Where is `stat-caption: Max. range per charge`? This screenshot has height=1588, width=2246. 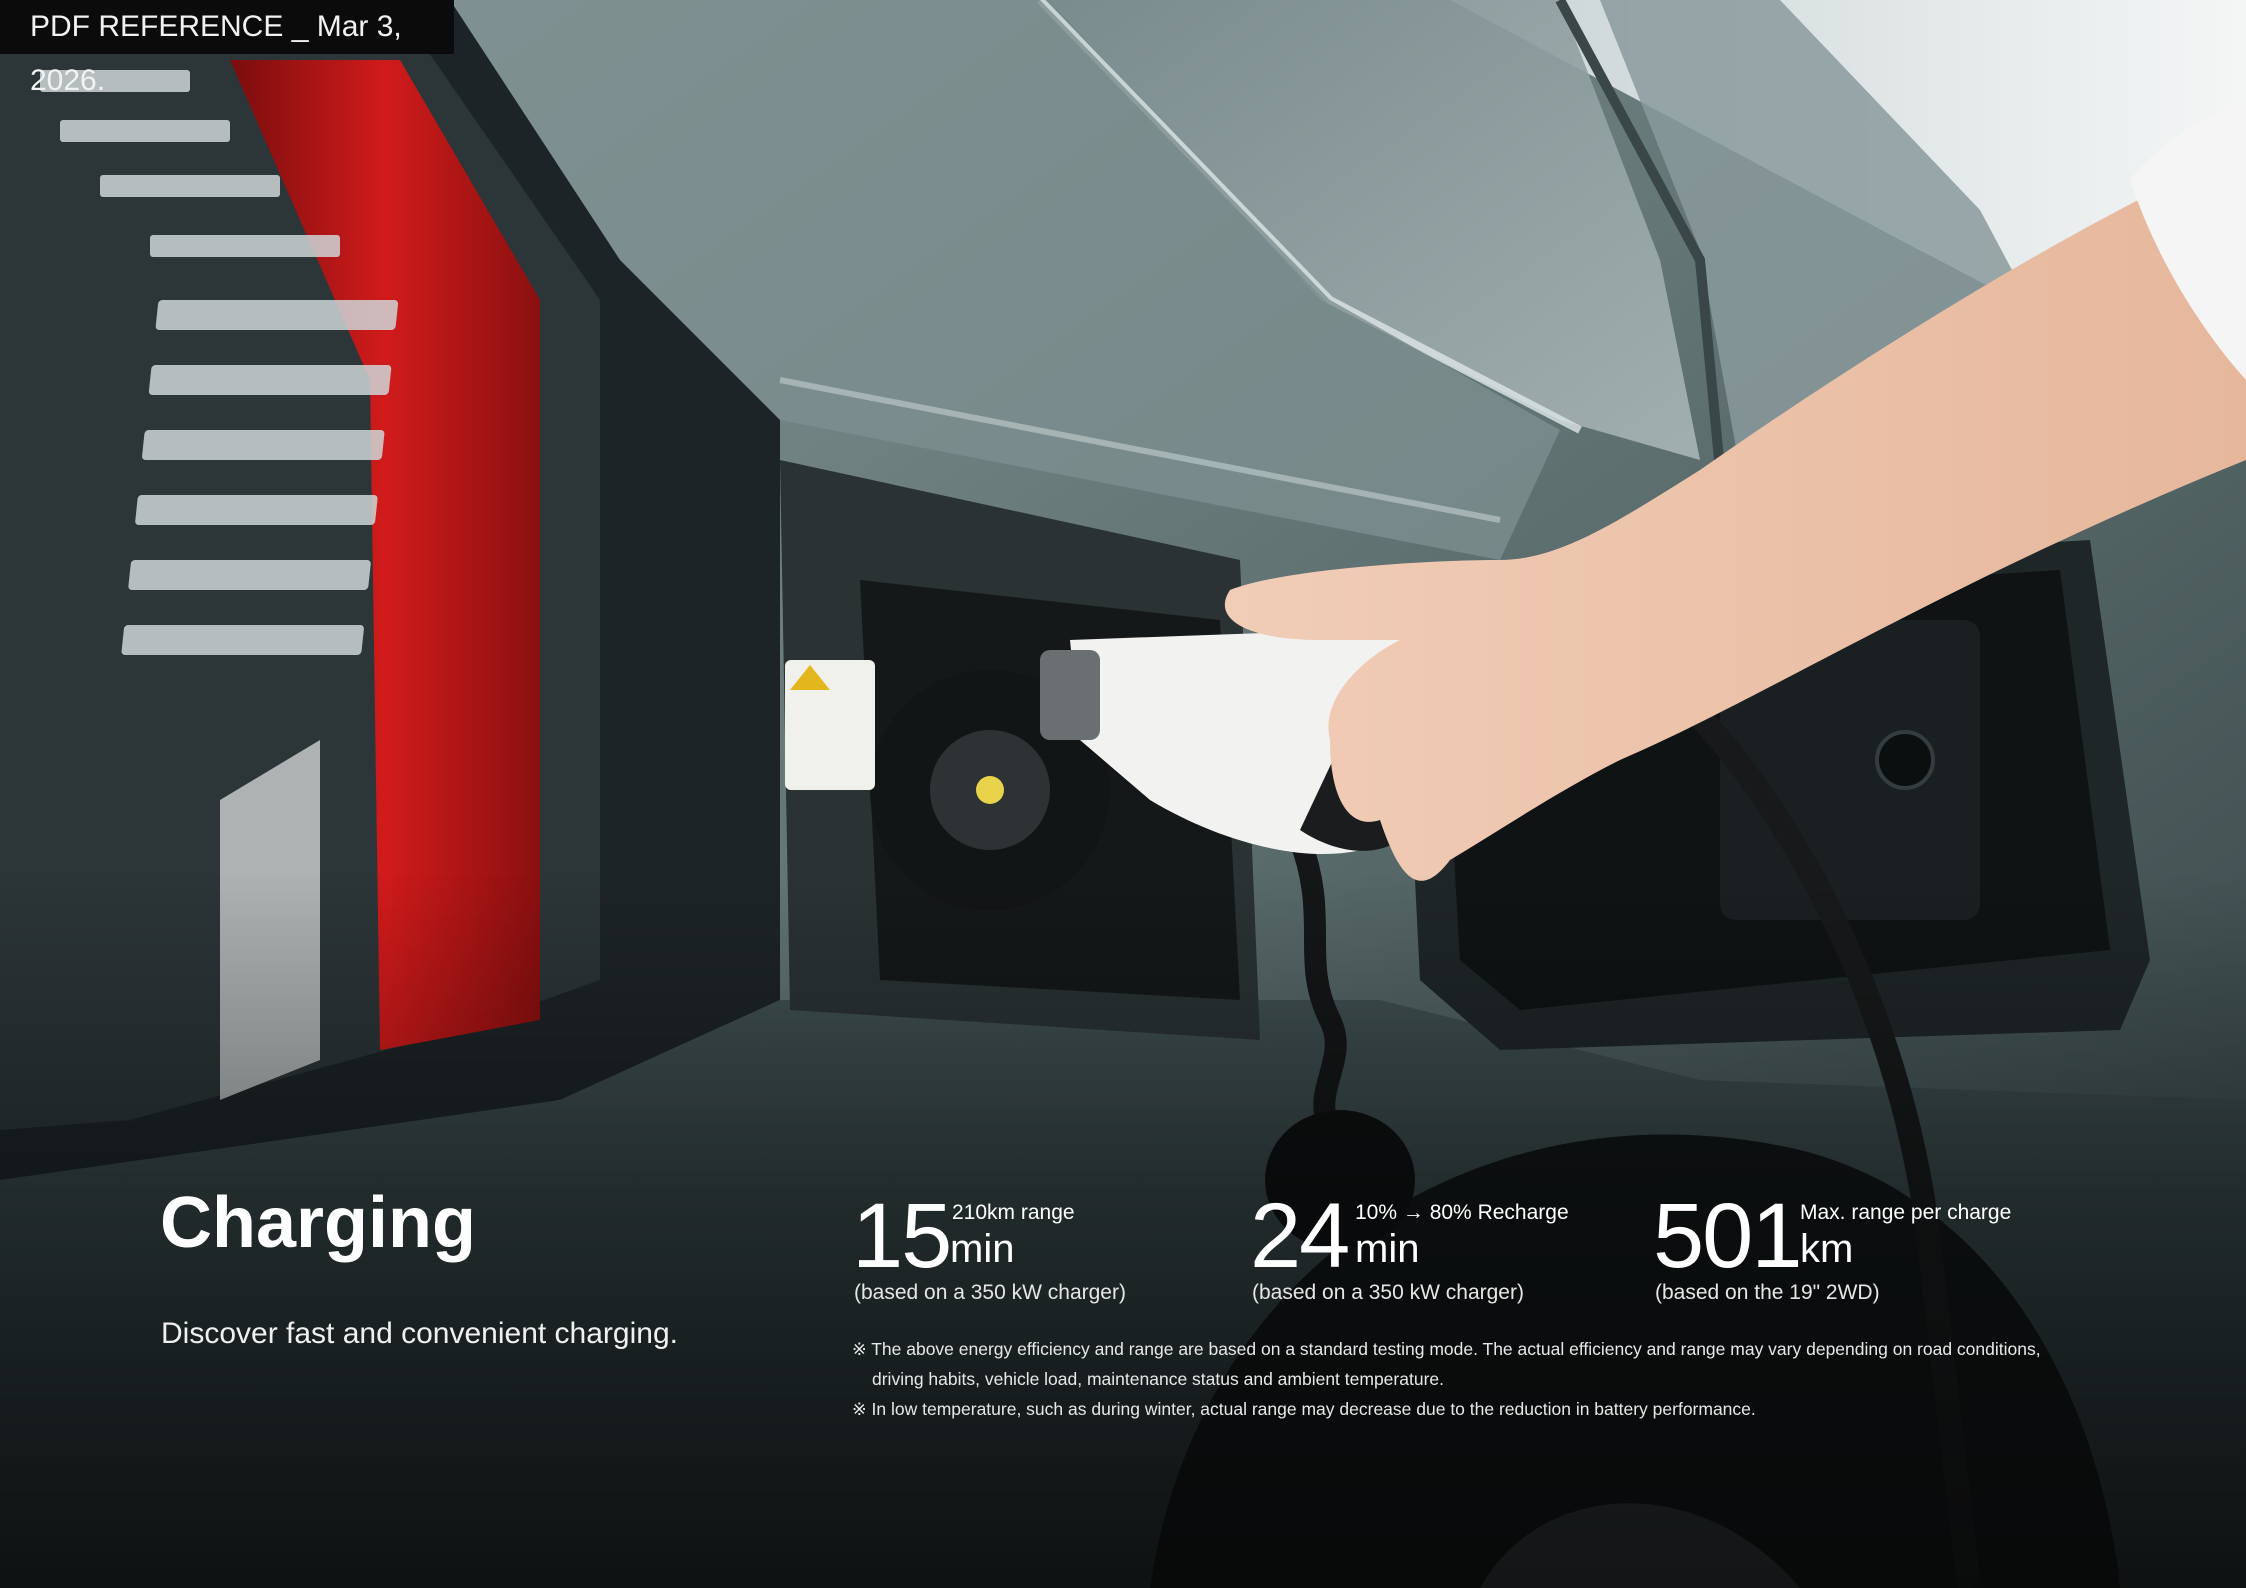
stat-caption: Max. range per charge is located at coordinates (1906, 1212).